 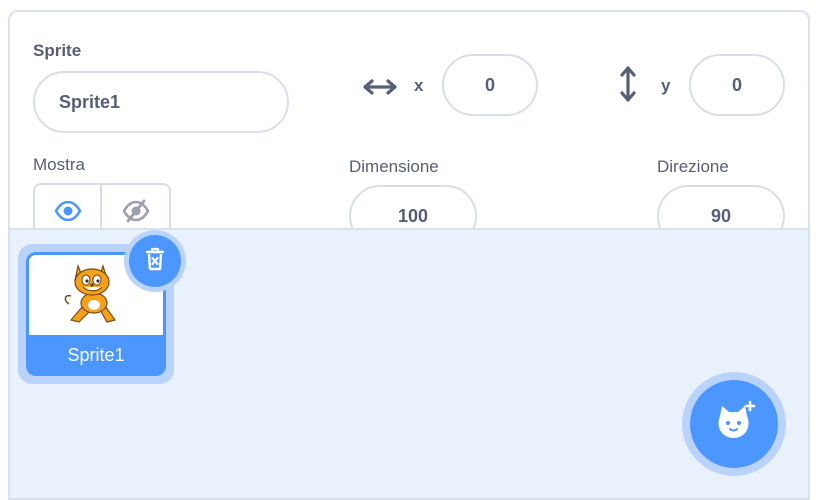 I want to click on delete-sprite-button, so click(x=155, y=261).